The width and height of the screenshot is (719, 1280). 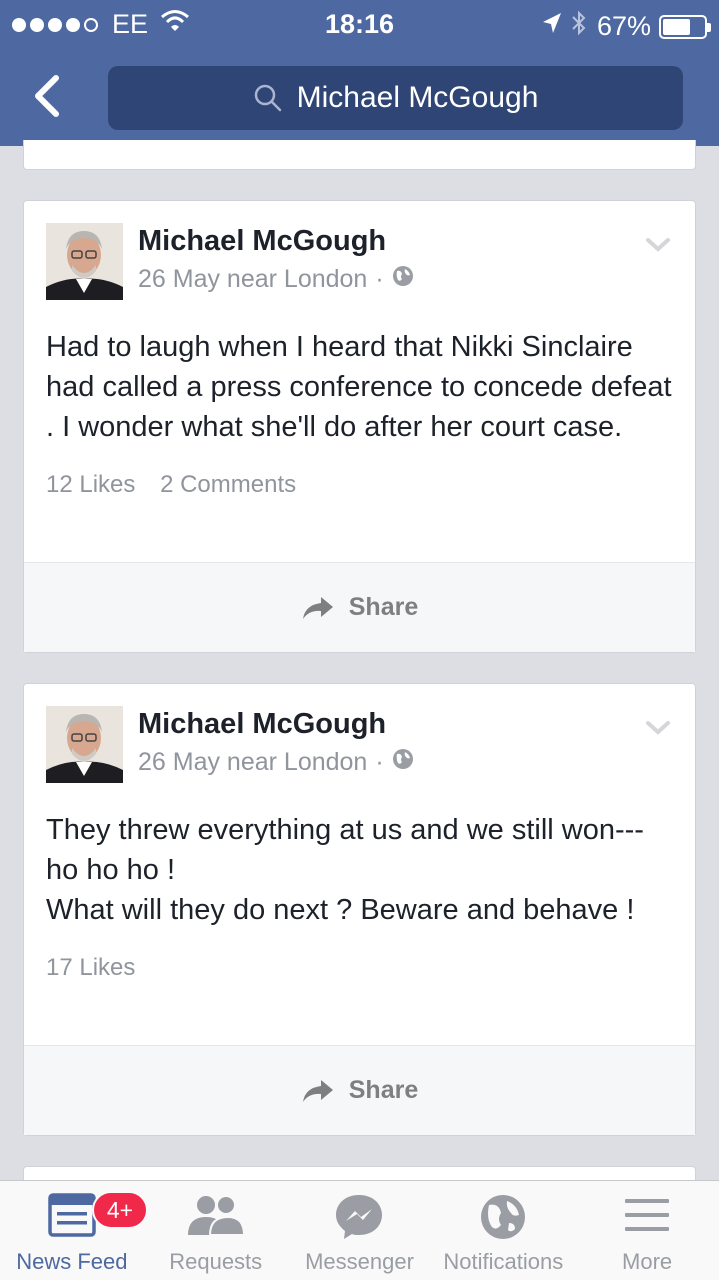 I want to click on news-feed-badge: 4+, so click(x=120, y=1210).